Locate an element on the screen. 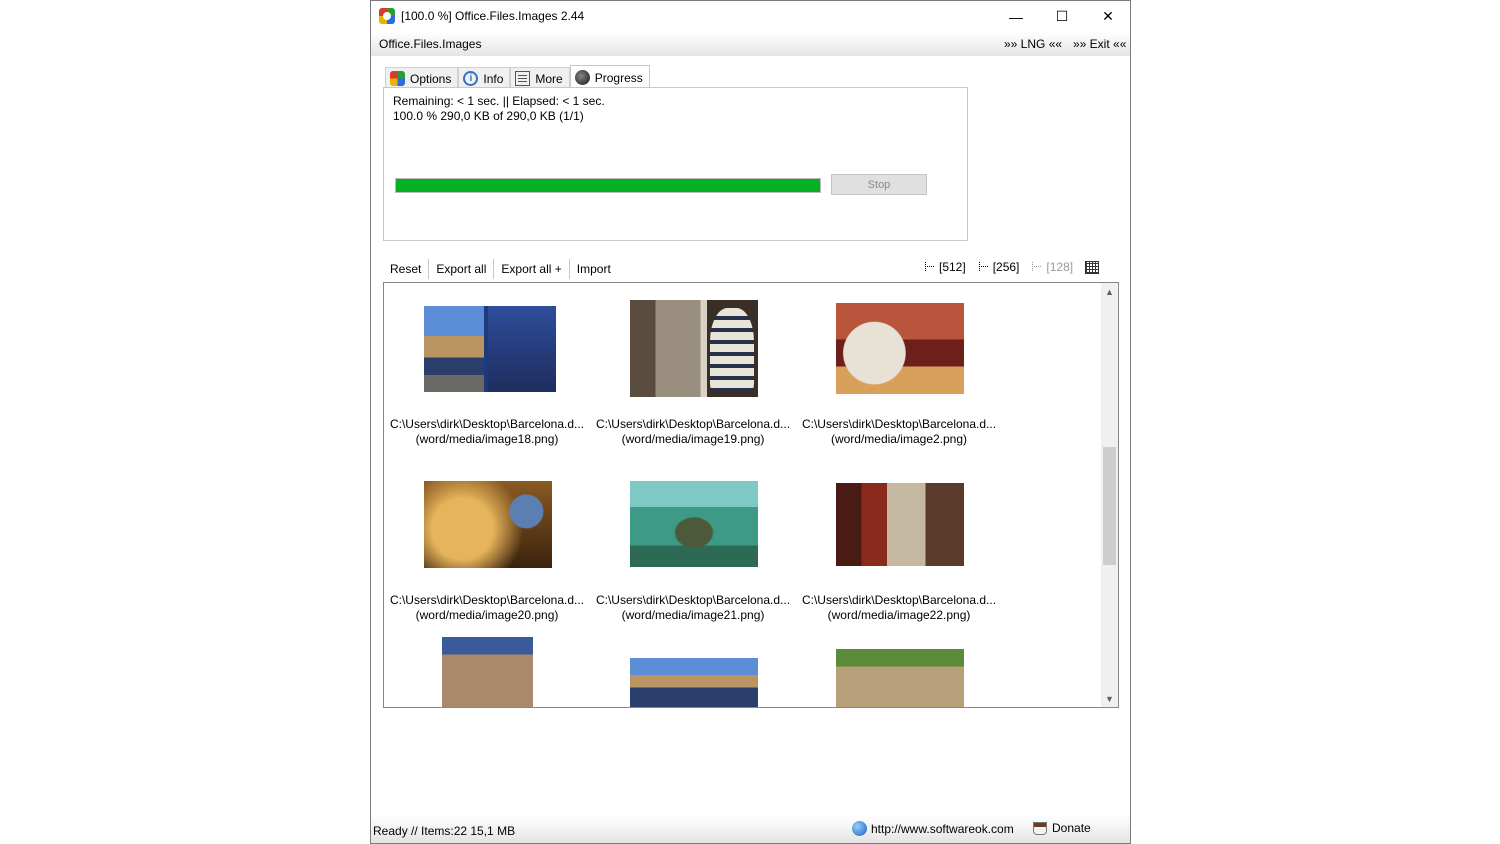  status-text: Ready // Items:22 15,1 MB is located at coordinates (444, 831).